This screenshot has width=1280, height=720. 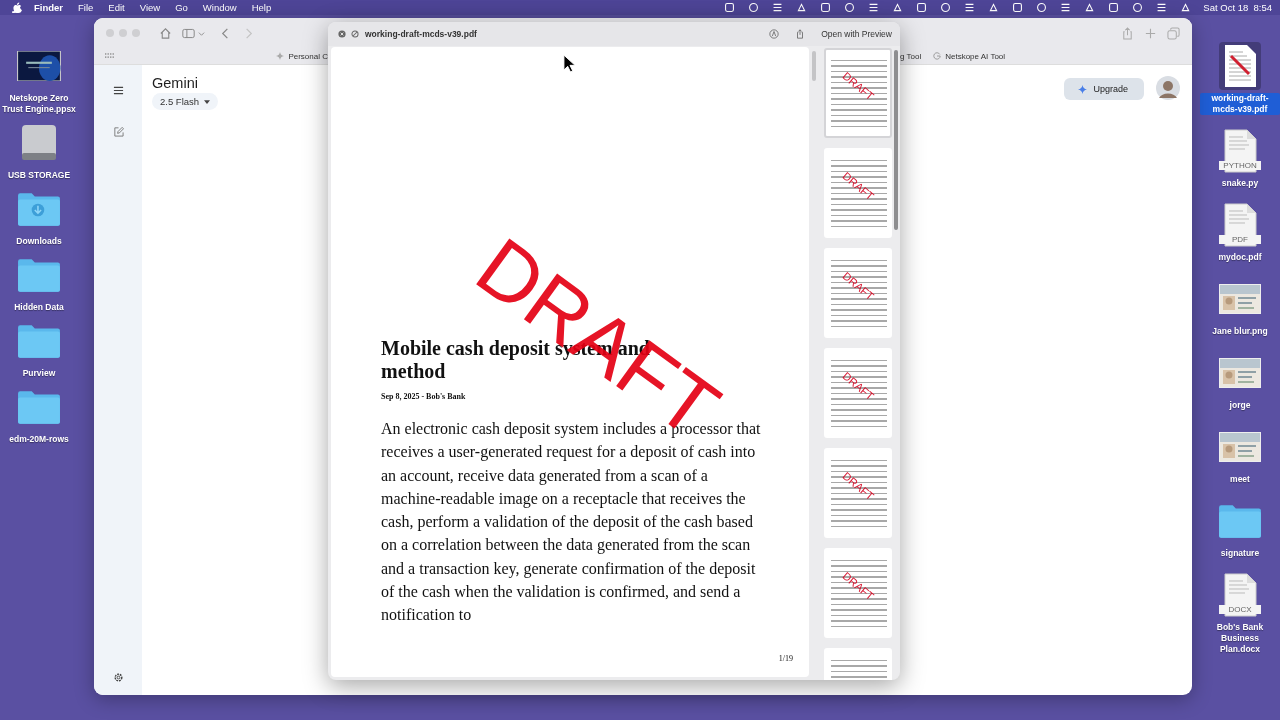 What do you see at coordinates (774, 34) in the screenshot?
I see `markup-icon` at bounding box center [774, 34].